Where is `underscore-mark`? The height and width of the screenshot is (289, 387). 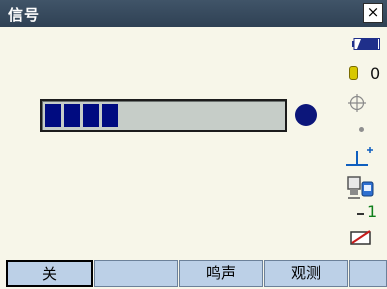 underscore-mark is located at coordinates (360, 214).